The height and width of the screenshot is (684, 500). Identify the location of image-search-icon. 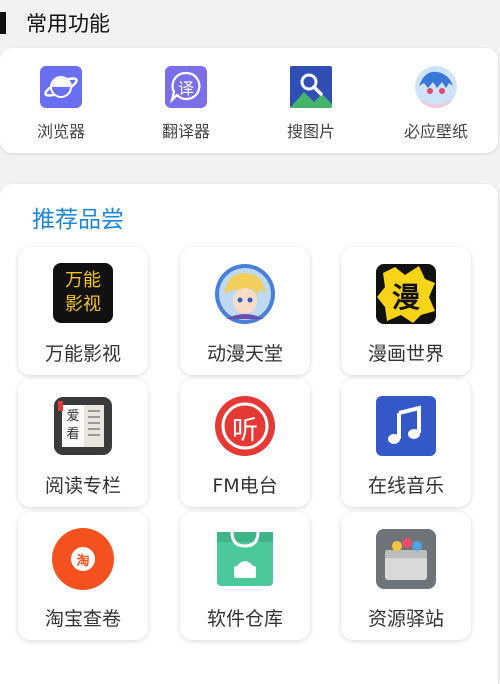
(311, 87).